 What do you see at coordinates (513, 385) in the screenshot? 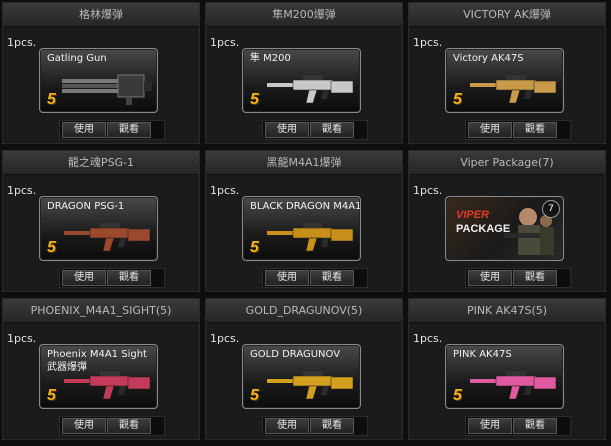
I see `pink-ak47-icon` at bounding box center [513, 385].